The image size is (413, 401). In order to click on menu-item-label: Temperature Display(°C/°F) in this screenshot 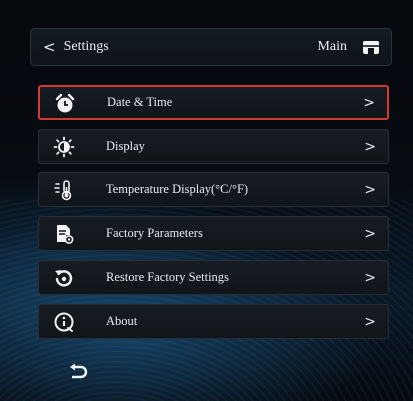, I will do `click(177, 189)`.